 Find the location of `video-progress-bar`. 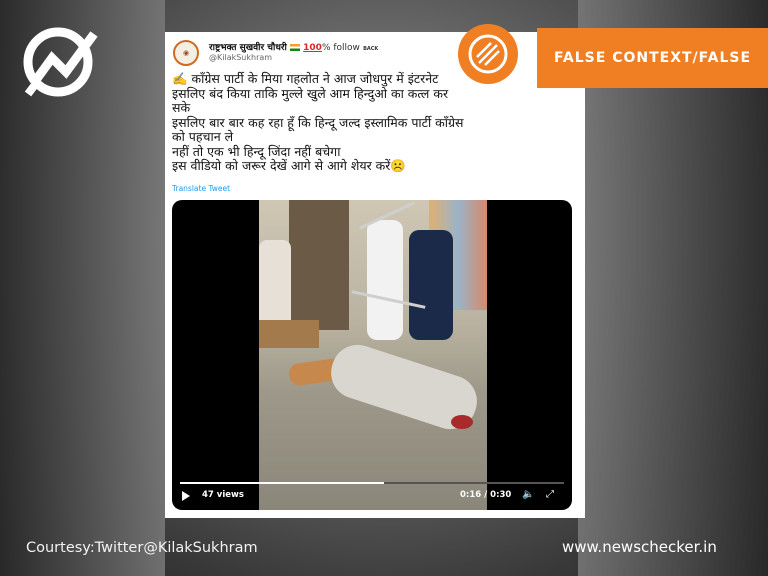

video-progress-bar is located at coordinates (372, 483).